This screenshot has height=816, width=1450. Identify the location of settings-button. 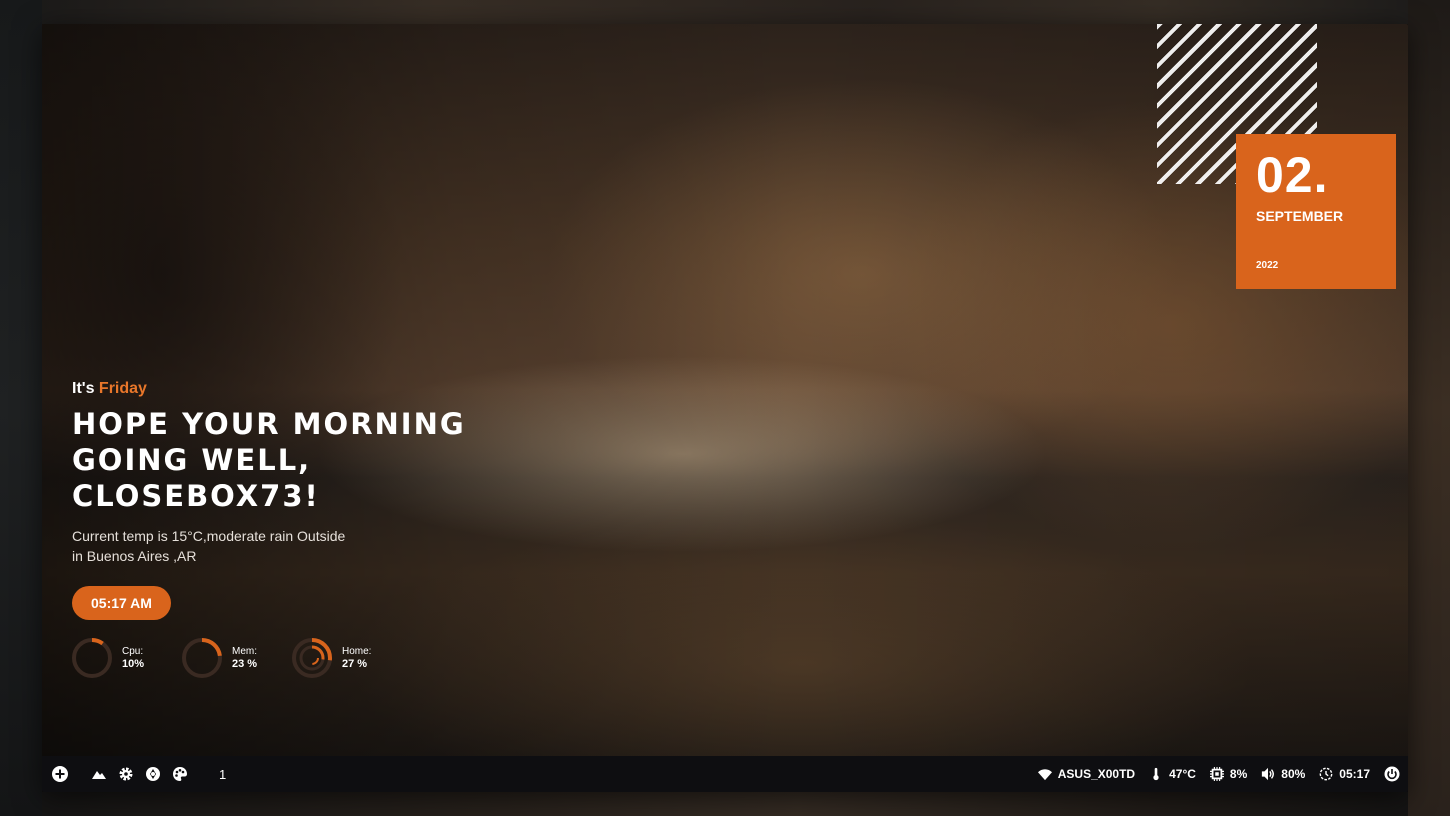
(126, 774).